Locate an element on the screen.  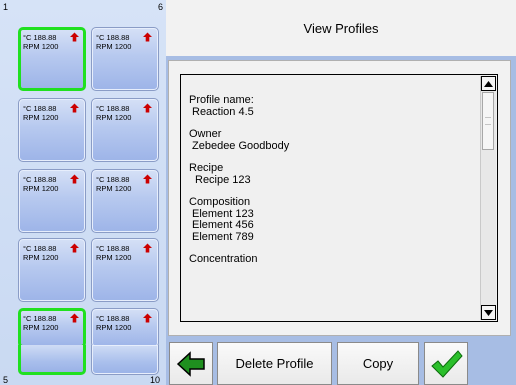
owner-value: Zebedee Goodbody is located at coordinates (241, 145).